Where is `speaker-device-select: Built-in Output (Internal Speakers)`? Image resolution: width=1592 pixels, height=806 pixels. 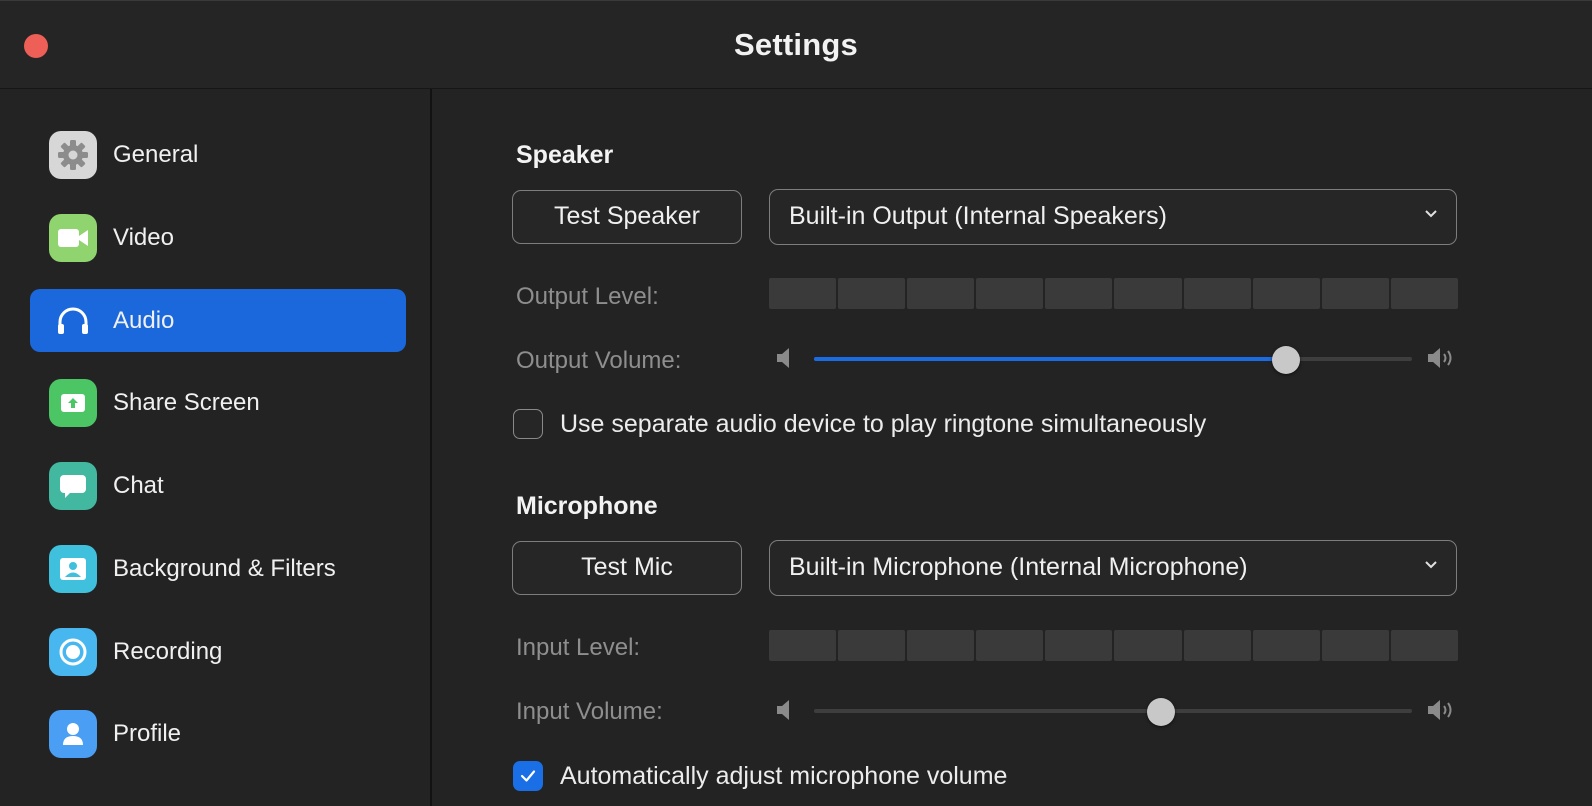 speaker-device-select: Built-in Output (Internal Speakers) is located at coordinates (1113, 217).